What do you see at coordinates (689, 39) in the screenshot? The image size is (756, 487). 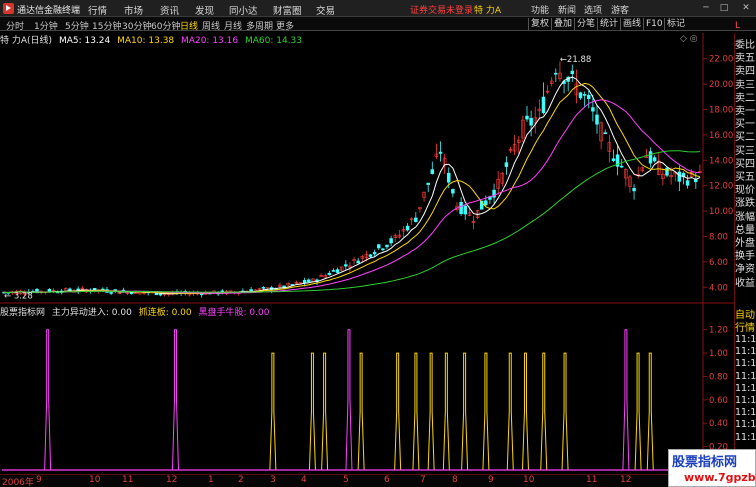 I see `chart-option-icons: ◇ ◎` at bounding box center [689, 39].